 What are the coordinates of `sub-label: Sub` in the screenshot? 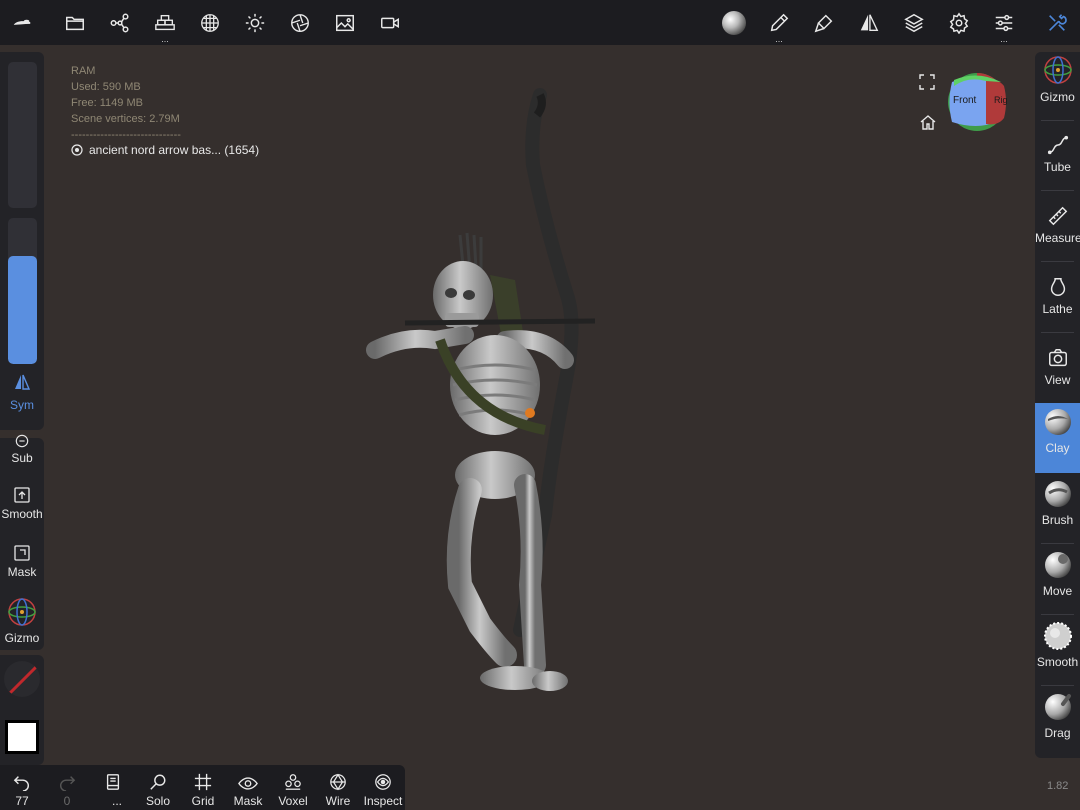 It's located at (22, 458).